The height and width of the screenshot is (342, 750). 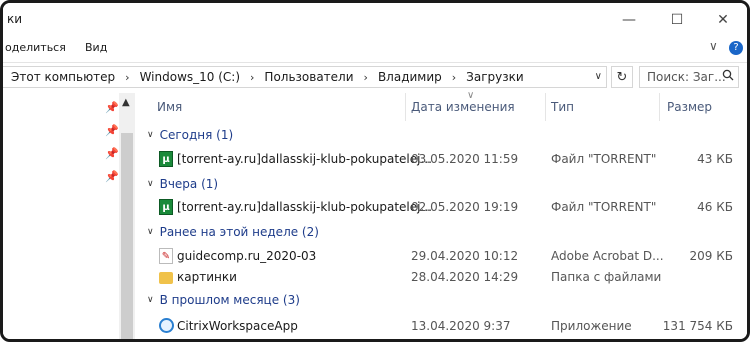 I want to click on file-date: 13.04.2020 9:37, so click(x=461, y=326).